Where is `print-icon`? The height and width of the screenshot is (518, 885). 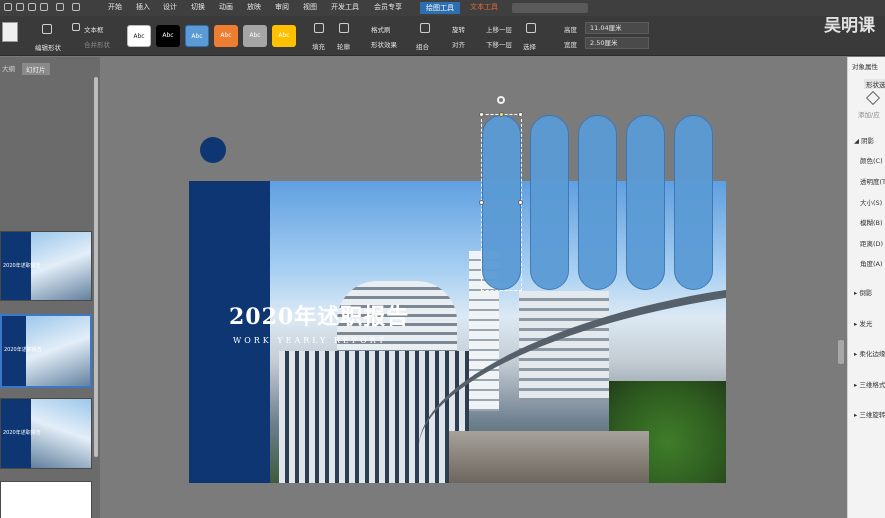 print-icon is located at coordinates (32, 7).